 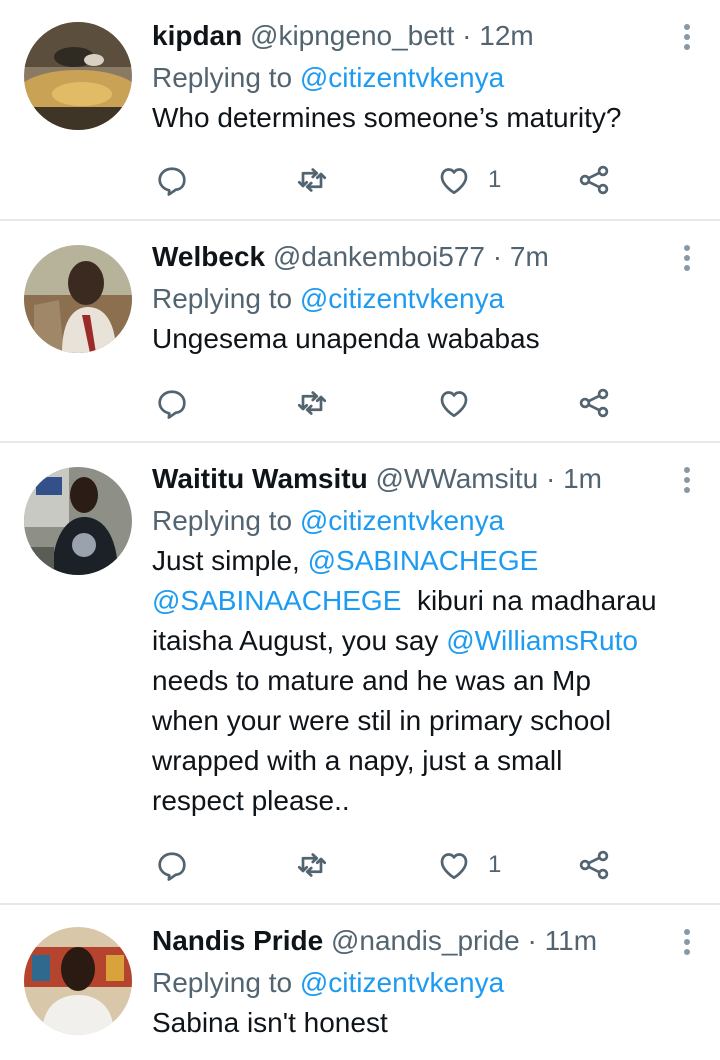 I want to click on tweet-header: kipdan @kipngeno_bett · 12m, so click(x=406, y=36).